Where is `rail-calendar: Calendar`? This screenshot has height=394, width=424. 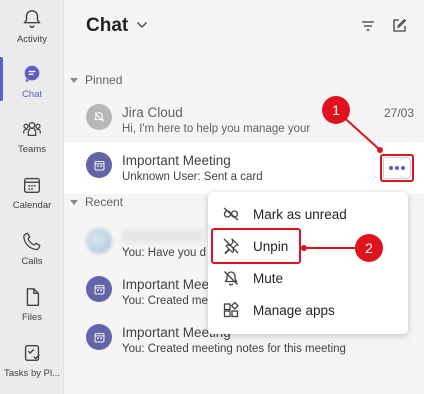 rail-calendar: Calendar is located at coordinates (32, 199).